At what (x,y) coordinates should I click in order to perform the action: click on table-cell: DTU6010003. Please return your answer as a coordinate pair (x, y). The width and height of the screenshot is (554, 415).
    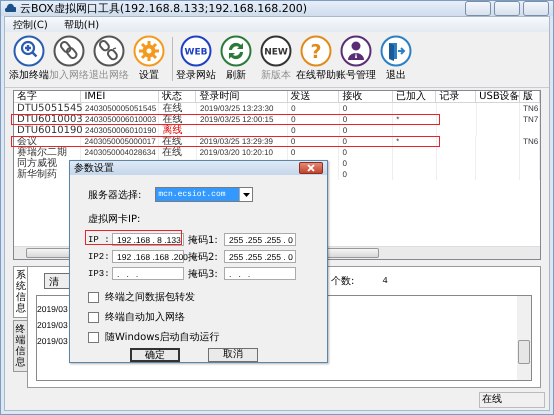
    Looking at the image, I should click on (50, 119).